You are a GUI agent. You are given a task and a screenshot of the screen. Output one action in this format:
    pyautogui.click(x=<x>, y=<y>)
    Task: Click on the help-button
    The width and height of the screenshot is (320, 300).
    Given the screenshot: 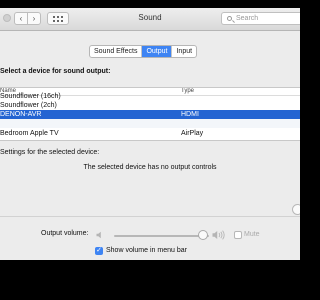 What is the action you would take?
    pyautogui.click(x=296, y=209)
    